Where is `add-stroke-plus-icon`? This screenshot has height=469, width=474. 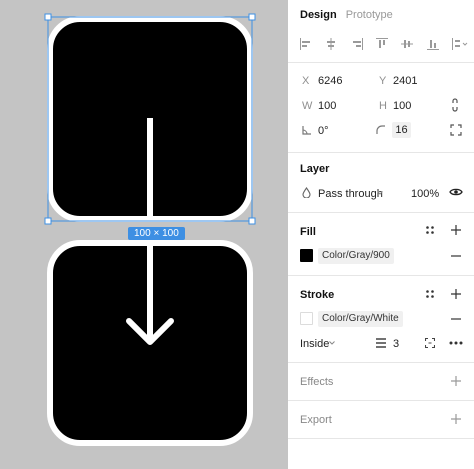
add-stroke-plus-icon is located at coordinates (456, 294).